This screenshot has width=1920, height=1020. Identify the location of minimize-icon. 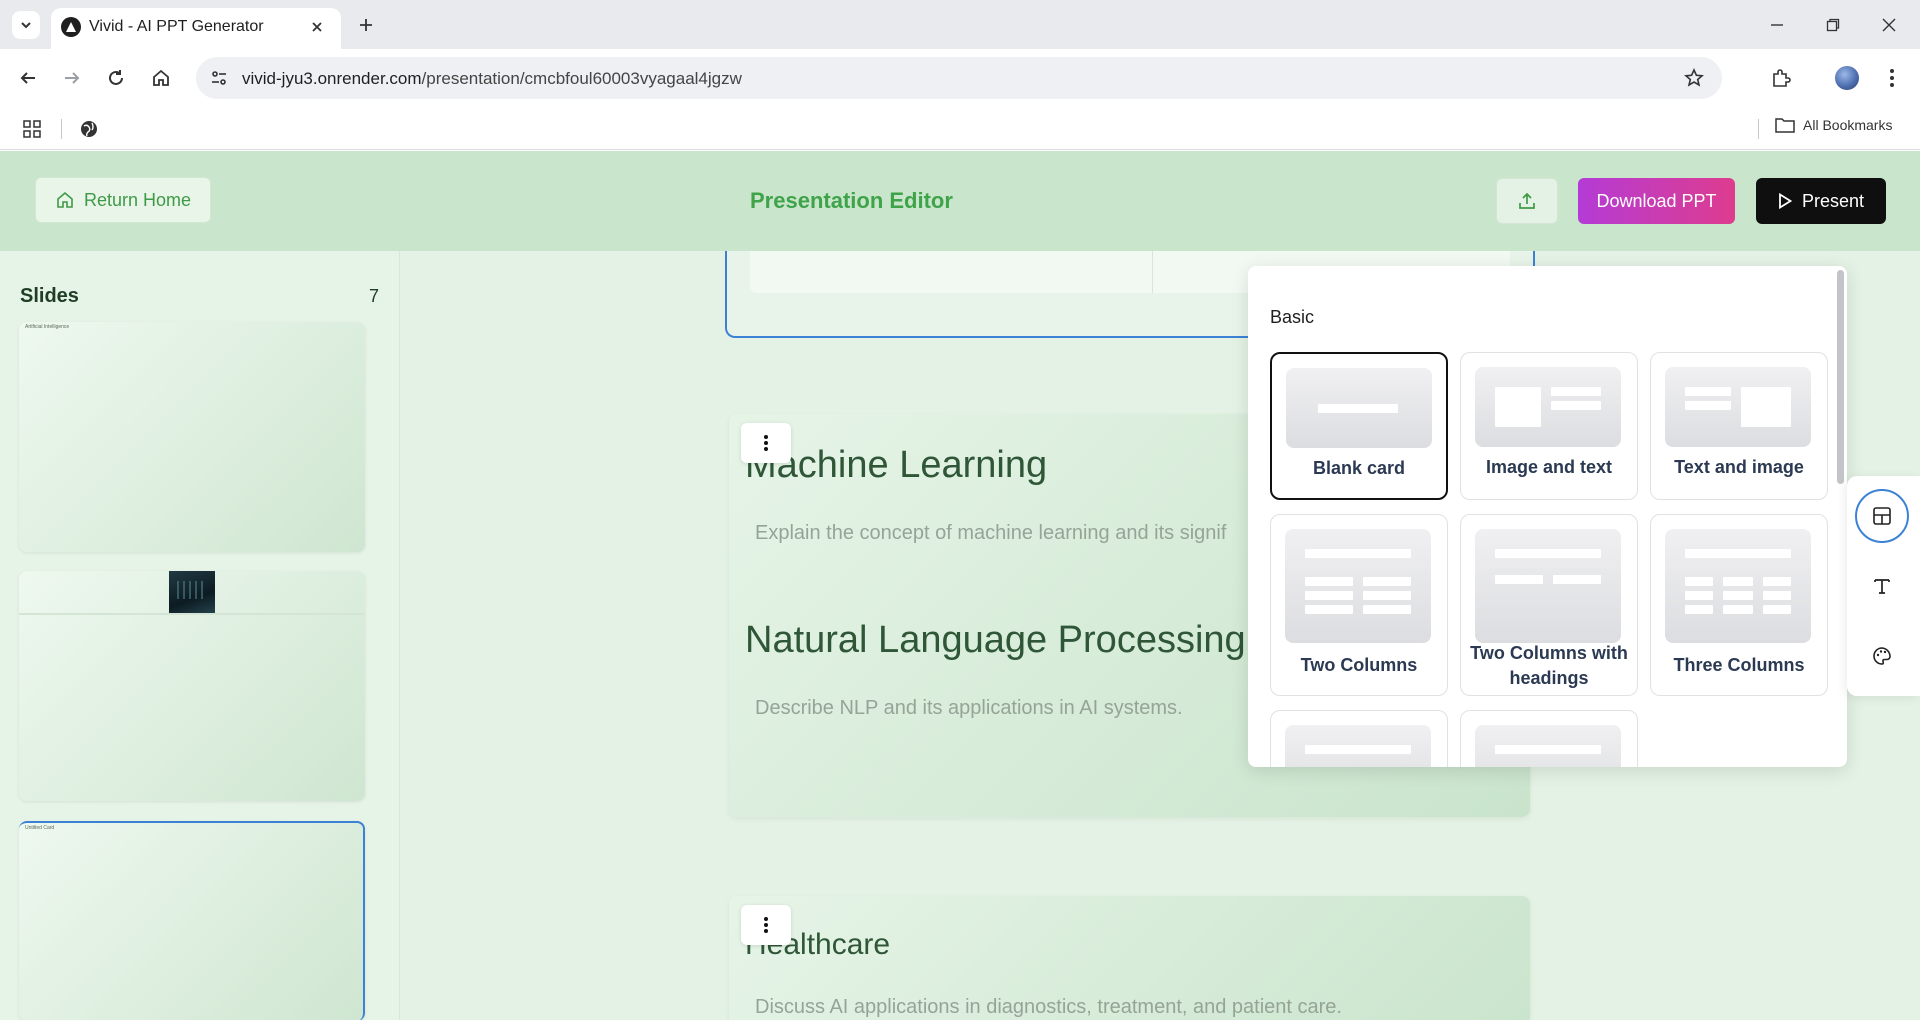
(1777, 25).